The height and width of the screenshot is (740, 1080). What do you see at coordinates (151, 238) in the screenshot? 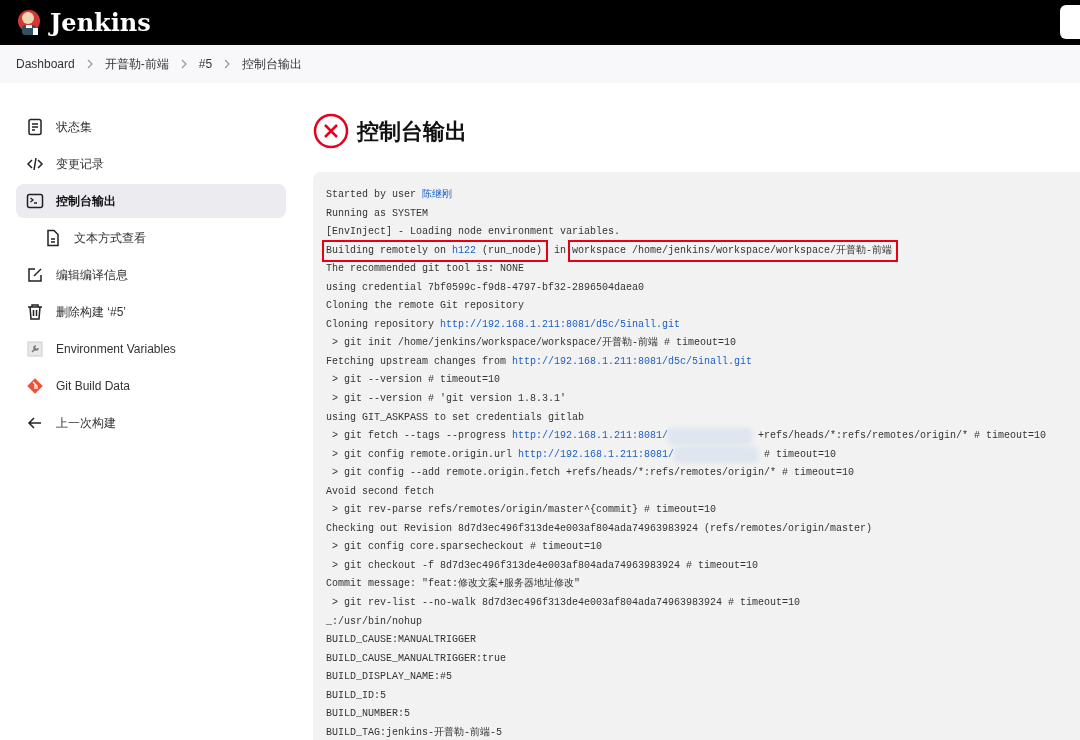
I see `sidebar-item: 文本方式查看` at bounding box center [151, 238].